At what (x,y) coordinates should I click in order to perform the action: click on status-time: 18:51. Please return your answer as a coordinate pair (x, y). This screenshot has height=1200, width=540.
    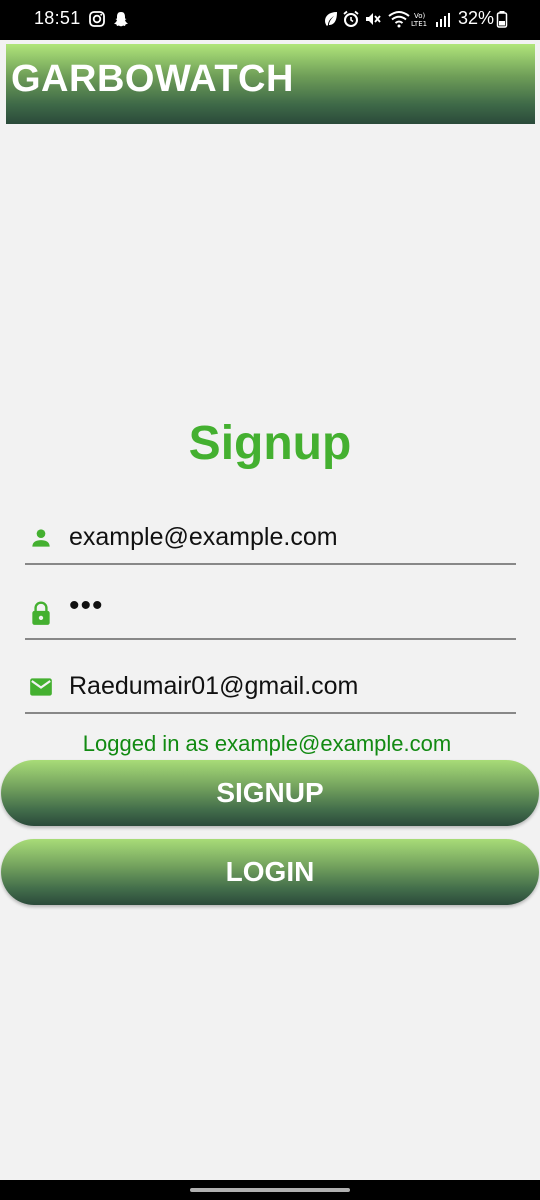
    Looking at the image, I should click on (57, 18).